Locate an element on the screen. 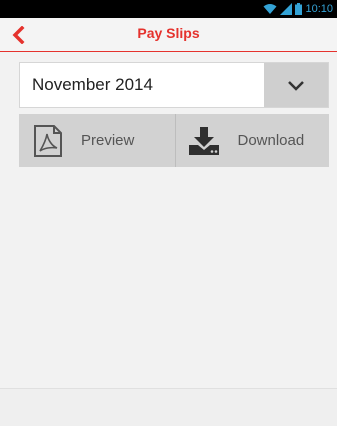  clock: 10:10 is located at coordinates (319, 9).